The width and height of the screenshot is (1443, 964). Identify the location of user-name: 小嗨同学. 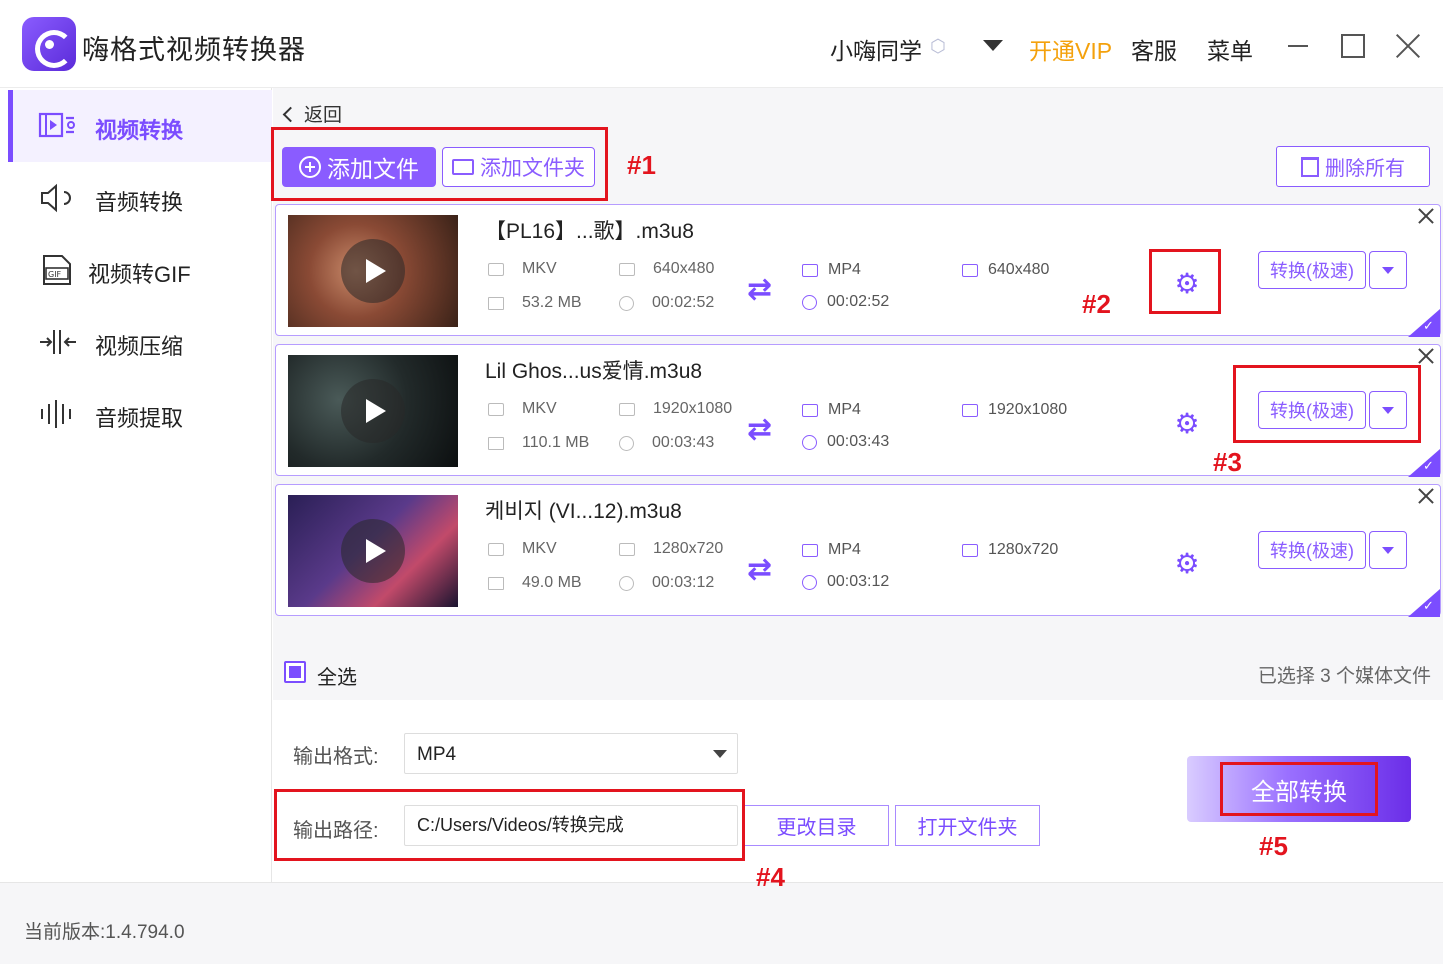
(876, 49).